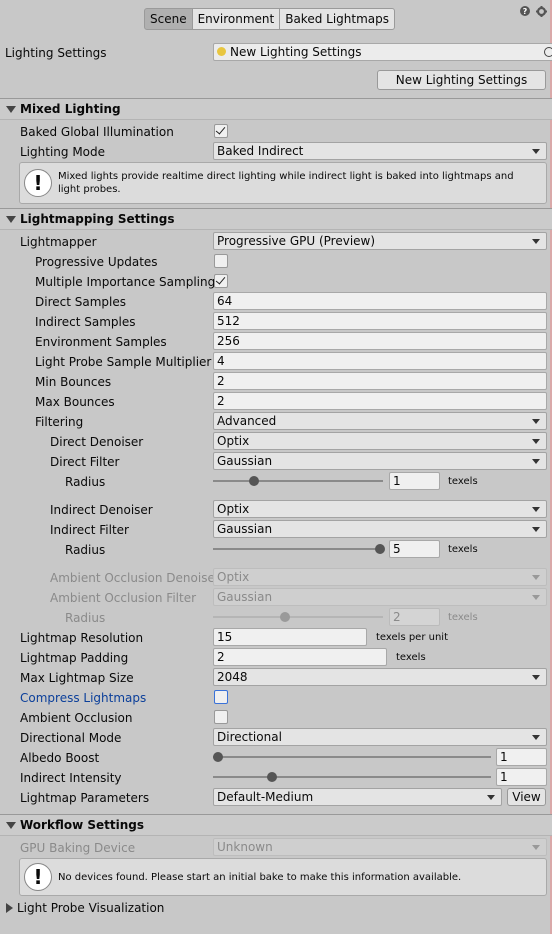 The width and height of the screenshot is (552, 934). I want to click on direct-radius-unit: texels, so click(463, 481).